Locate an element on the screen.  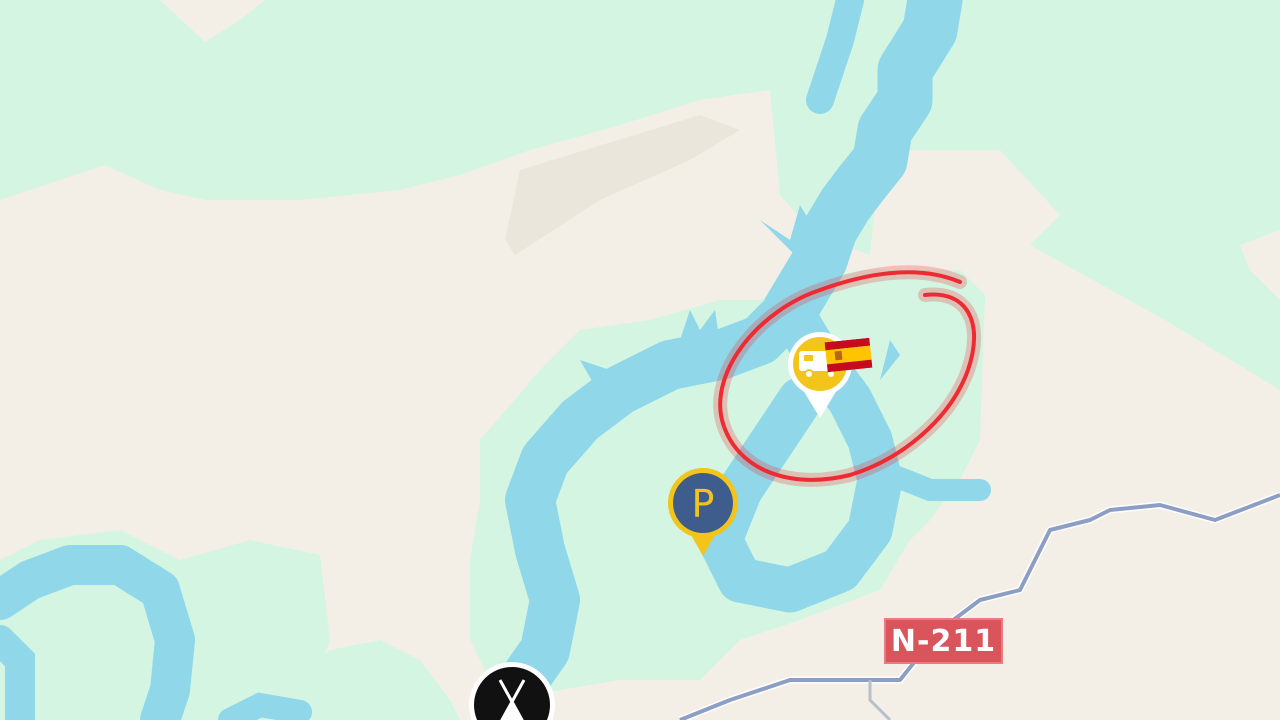
road-label-n211: N-211 is located at coordinates (943, 641).